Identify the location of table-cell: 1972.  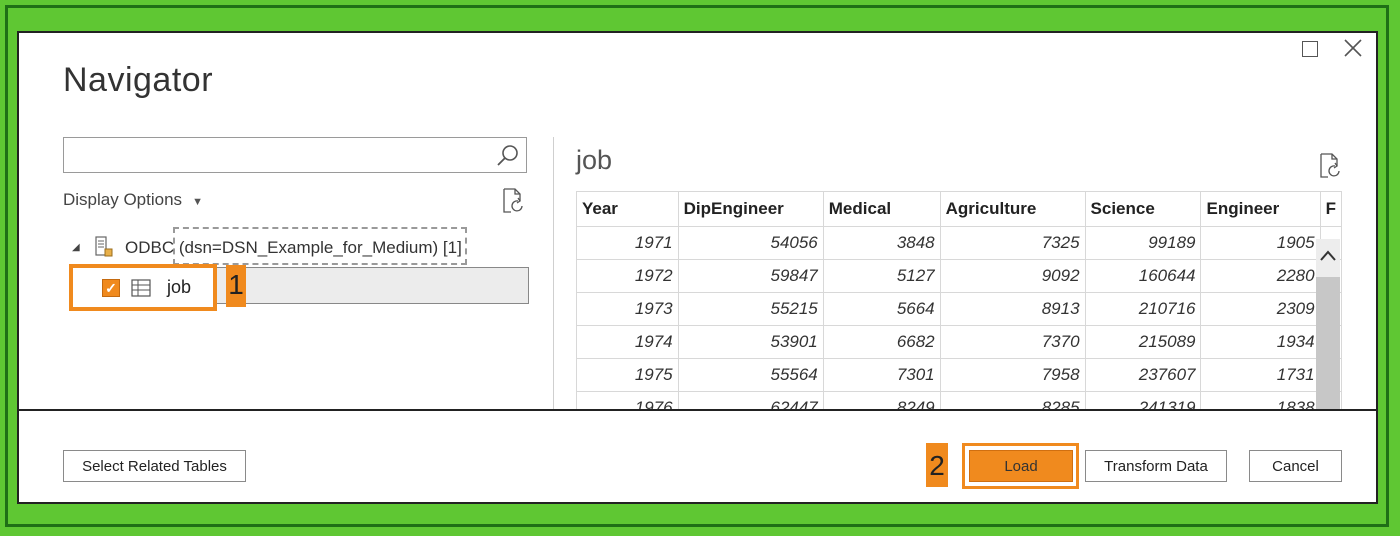
(627, 276).